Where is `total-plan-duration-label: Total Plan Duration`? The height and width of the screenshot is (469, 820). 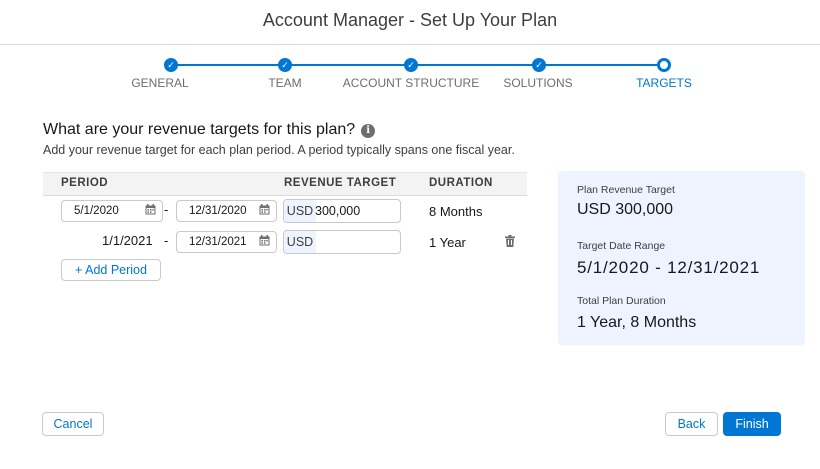
total-plan-duration-label: Total Plan Duration is located at coordinates (621, 301).